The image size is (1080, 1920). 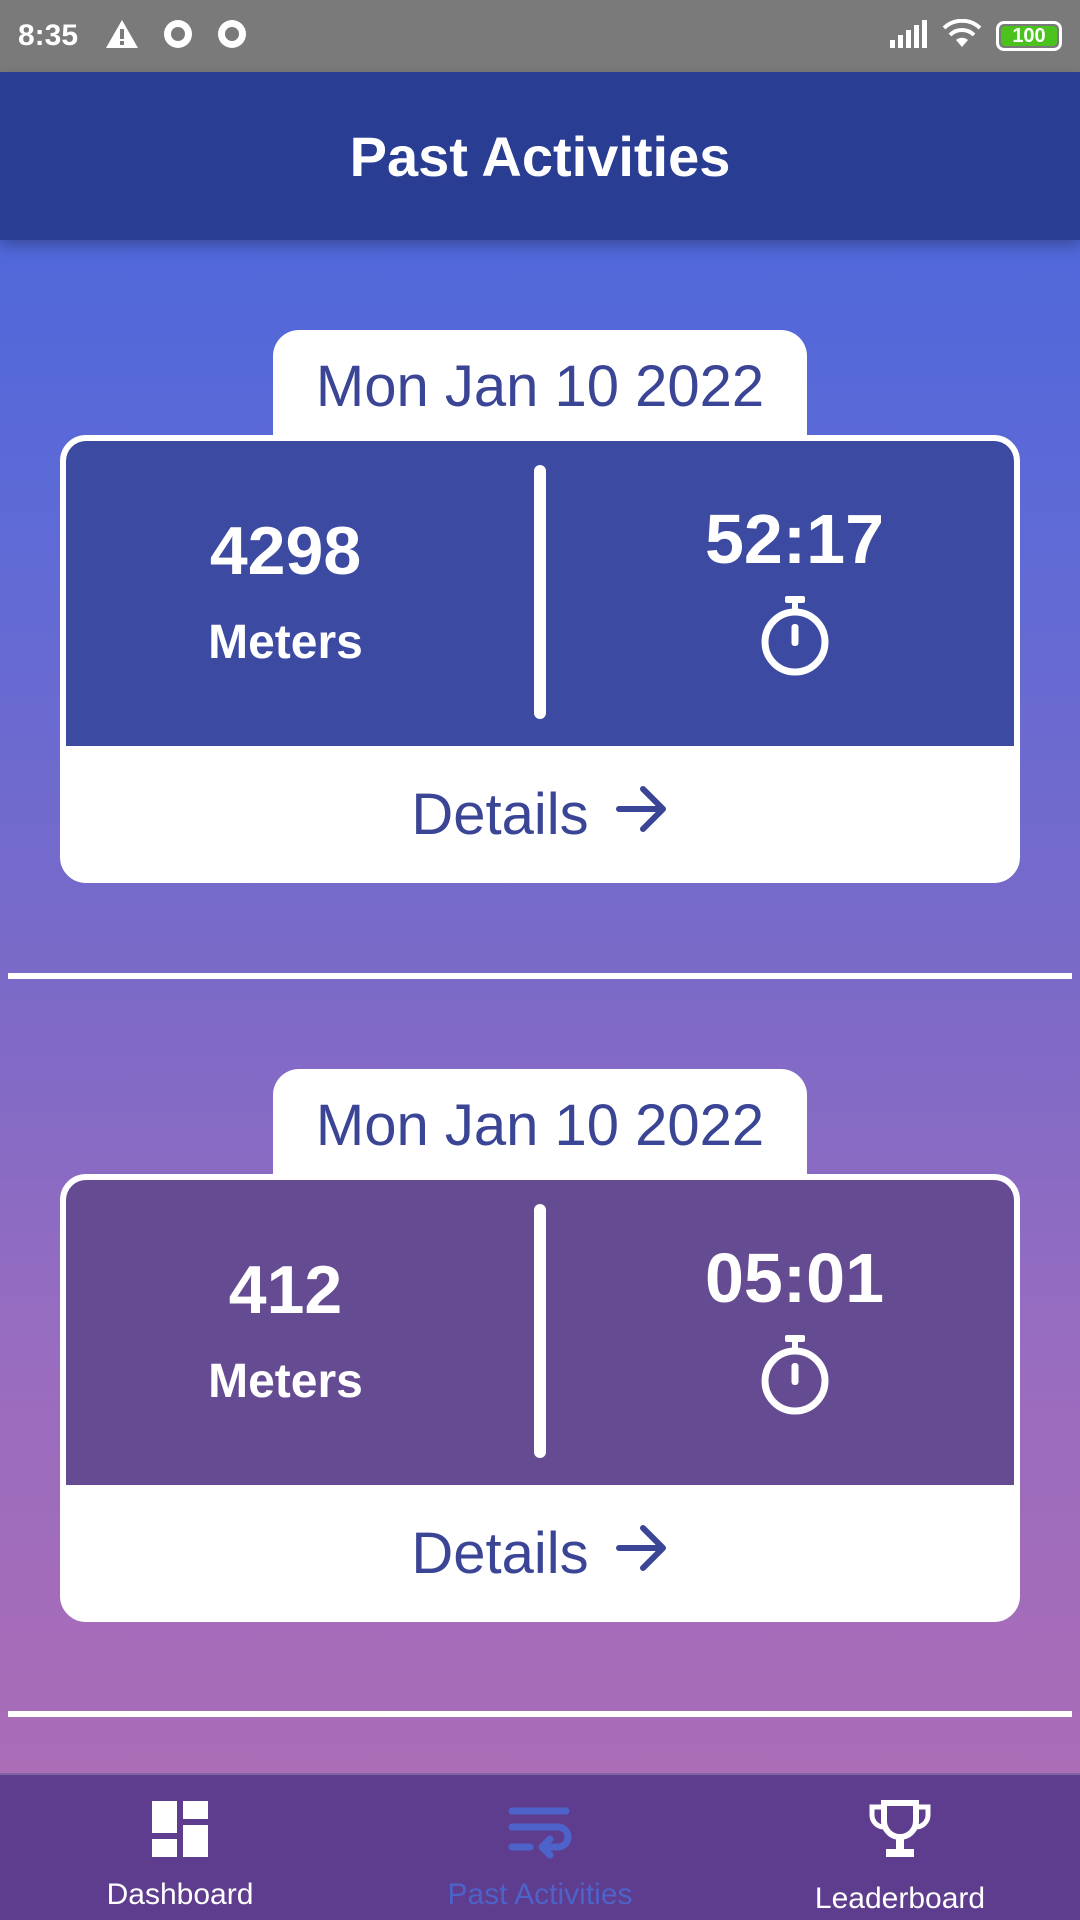 I want to click on distance-value: 4298, so click(x=285, y=551).